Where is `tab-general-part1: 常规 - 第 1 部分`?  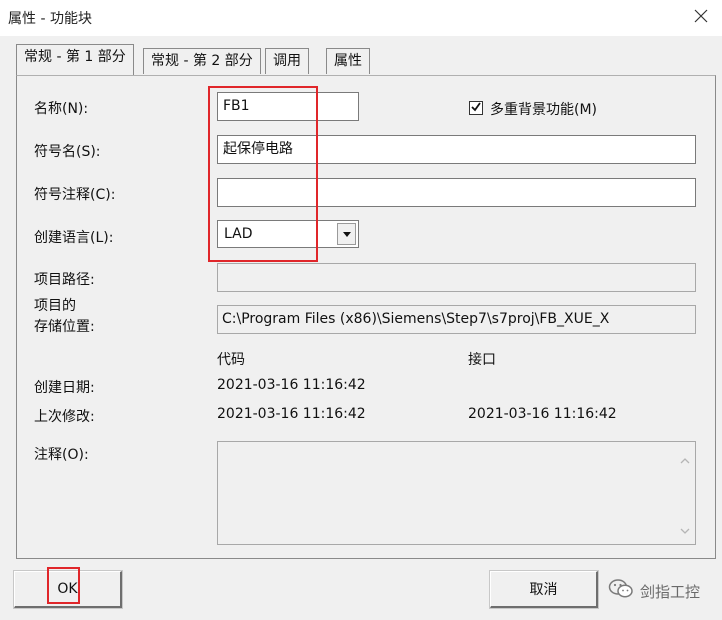
tab-general-part1: 常规 - 第 1 部分 is located at coordinates (75, 59).